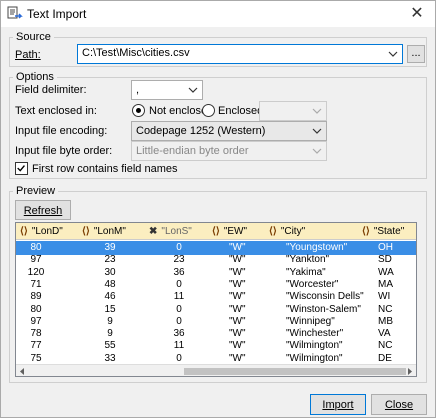 The image size is (436, 418). What do you see at coordinates (240, 54) in the screenshot?
I see `path-input: C:\Test\Misc\cities.csv` at bounding box center [240, 54].